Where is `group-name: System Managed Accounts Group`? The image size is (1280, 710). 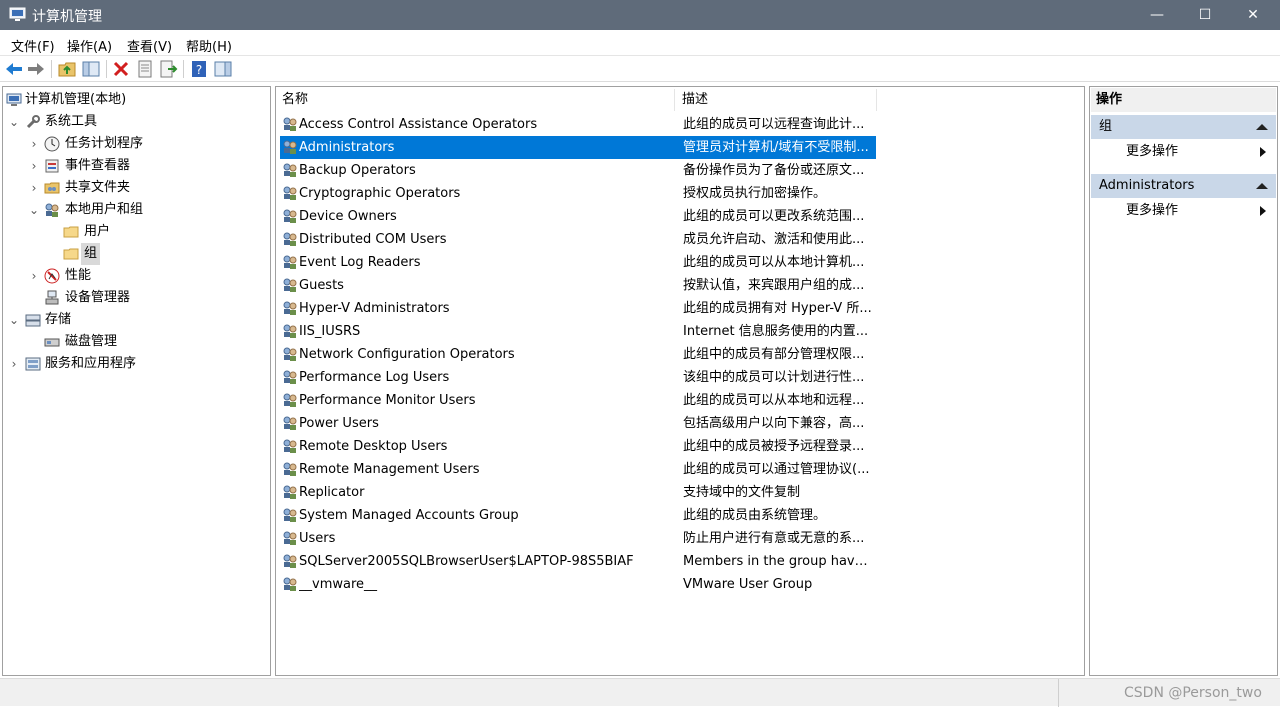
group-name: System Managed Accounts Group is located at coordinates (409, 515).